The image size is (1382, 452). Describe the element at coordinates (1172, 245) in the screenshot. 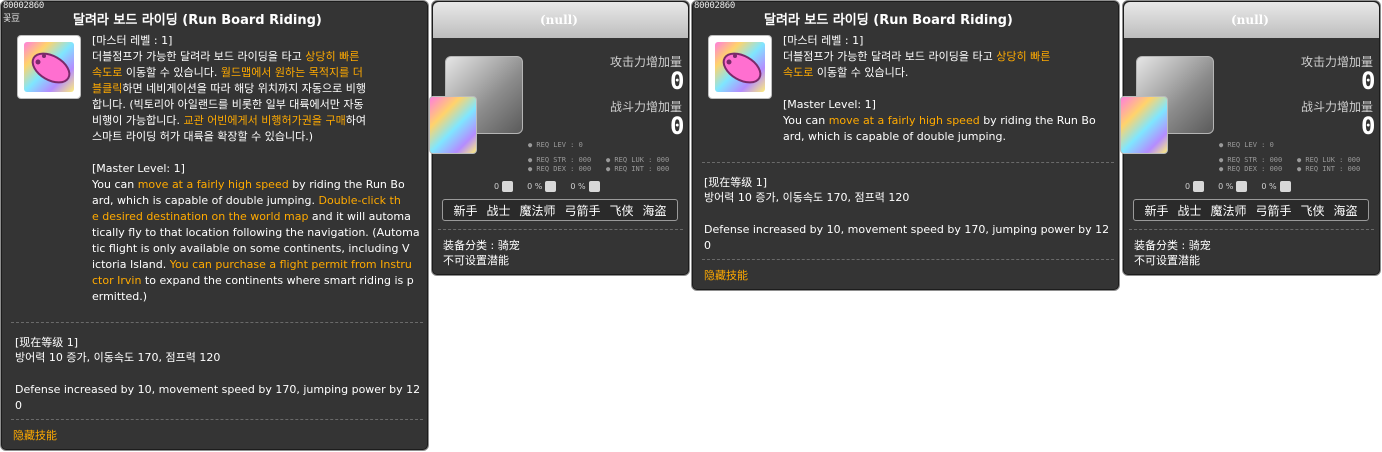

I see `equip-category: 装备分类 : 骑宠` at that location.